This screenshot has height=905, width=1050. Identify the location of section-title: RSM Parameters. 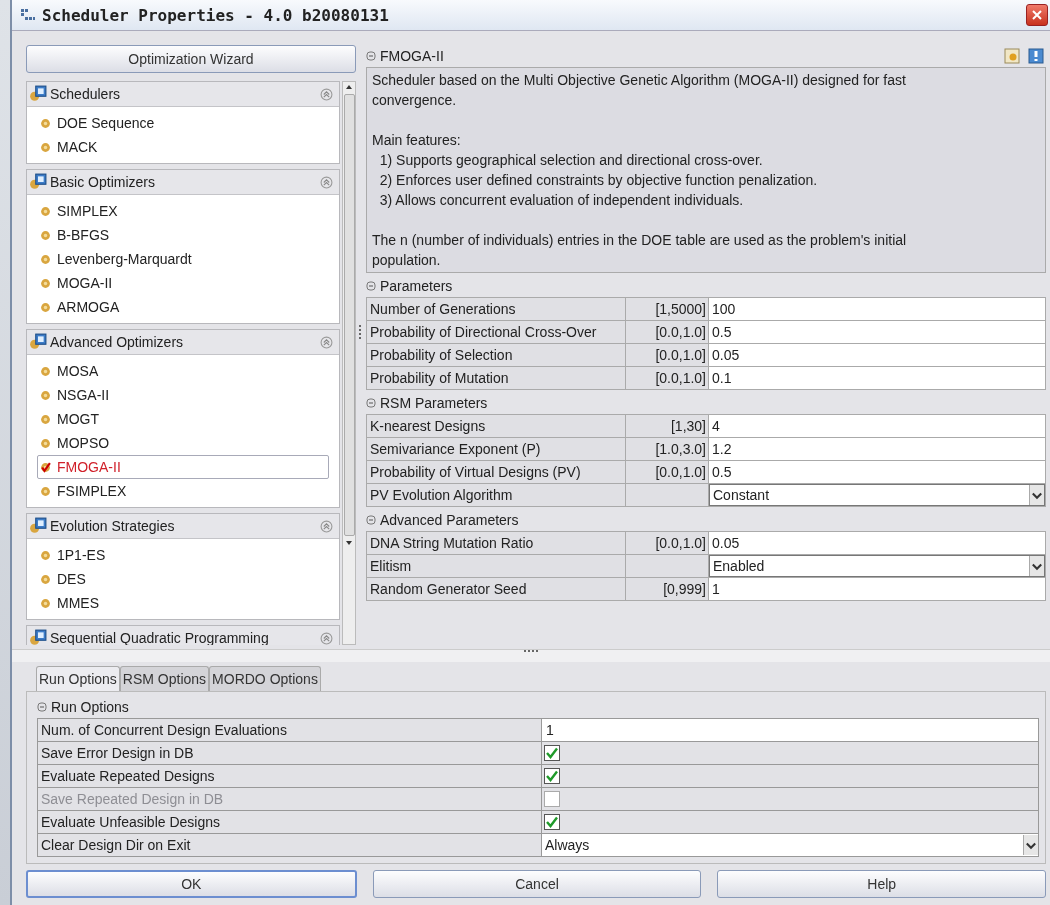
(434, 403).